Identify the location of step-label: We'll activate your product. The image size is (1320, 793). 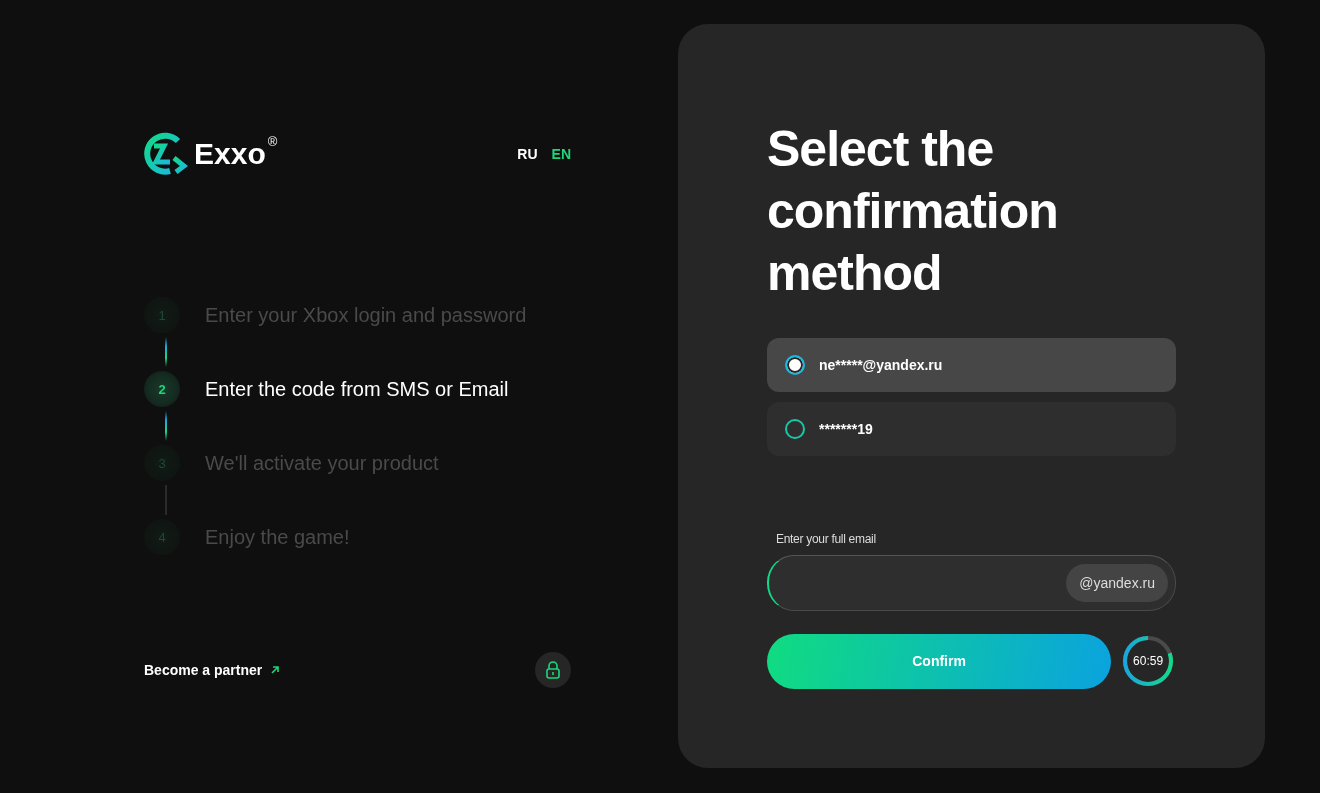
(322, 463).